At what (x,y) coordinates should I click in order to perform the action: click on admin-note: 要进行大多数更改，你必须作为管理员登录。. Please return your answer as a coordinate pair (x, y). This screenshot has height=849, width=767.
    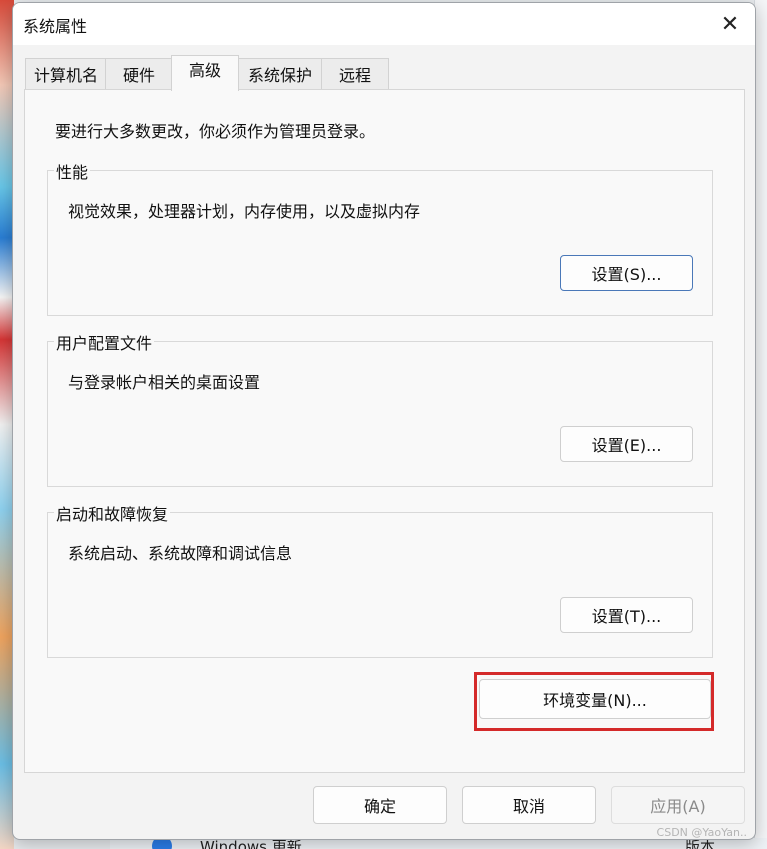
    Looking at the image, I should click on (215, 131).